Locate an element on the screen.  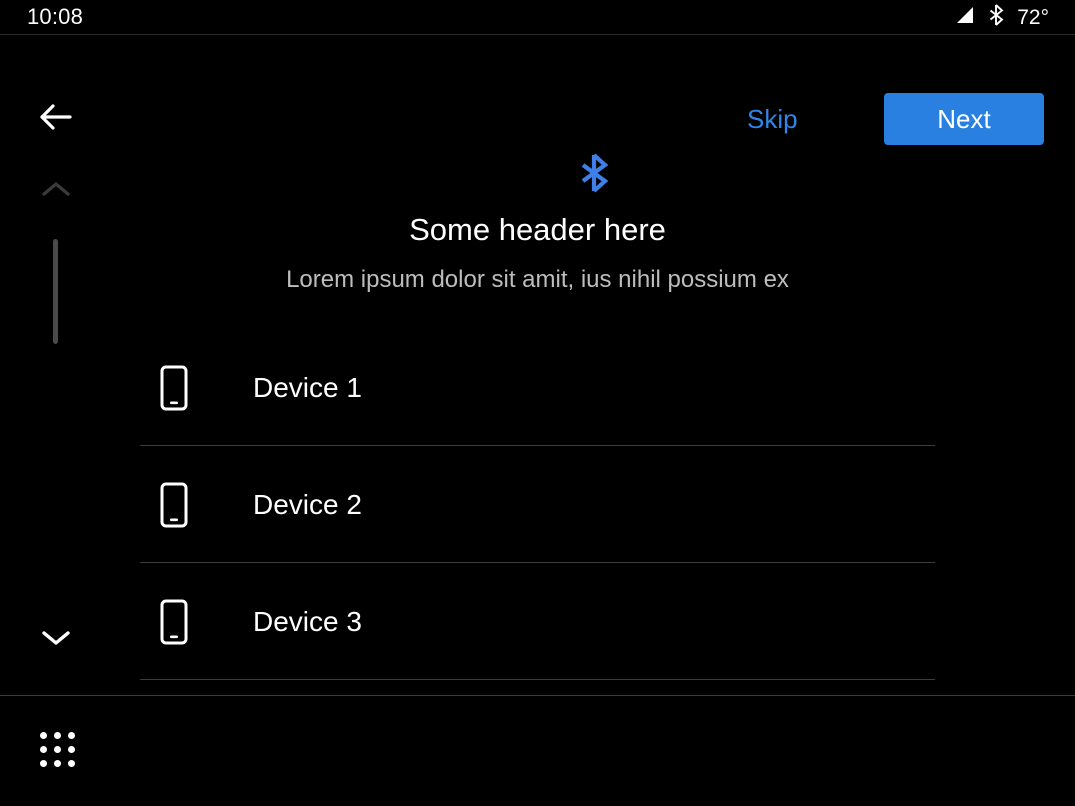
apps-grid-icon is located at coordinates (57, 749).